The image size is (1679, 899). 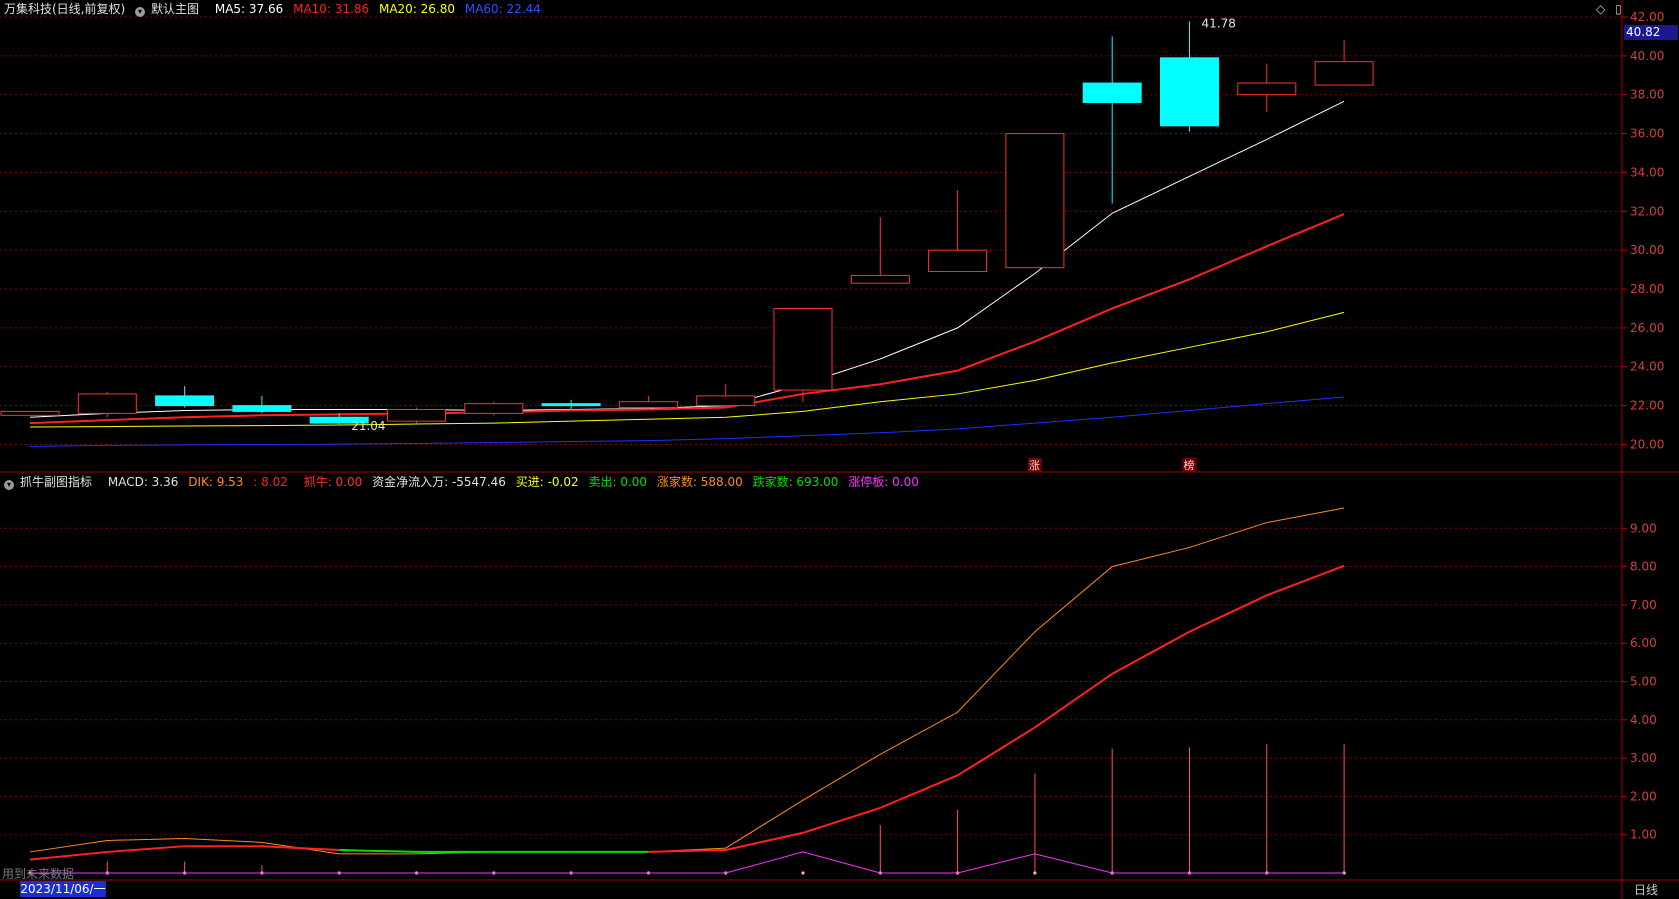 I want to click on sub-indicator-name: ▾ 抓牛副图指标, so click(x=51, y=482).